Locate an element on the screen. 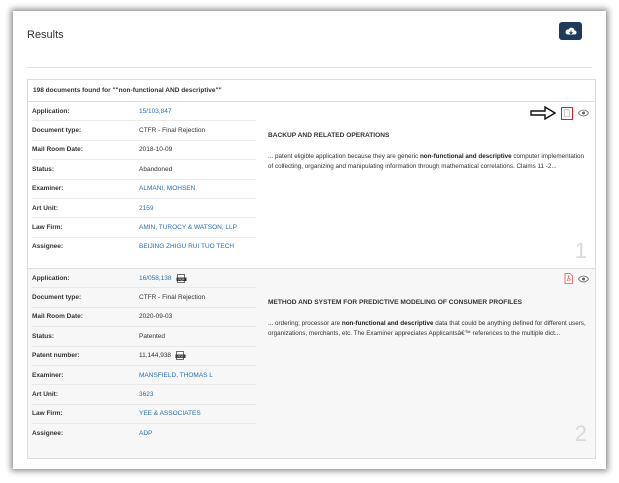  meta-row-patent-number: Patent number: 11,144,938 PDF is located at coordinates (144, 356).